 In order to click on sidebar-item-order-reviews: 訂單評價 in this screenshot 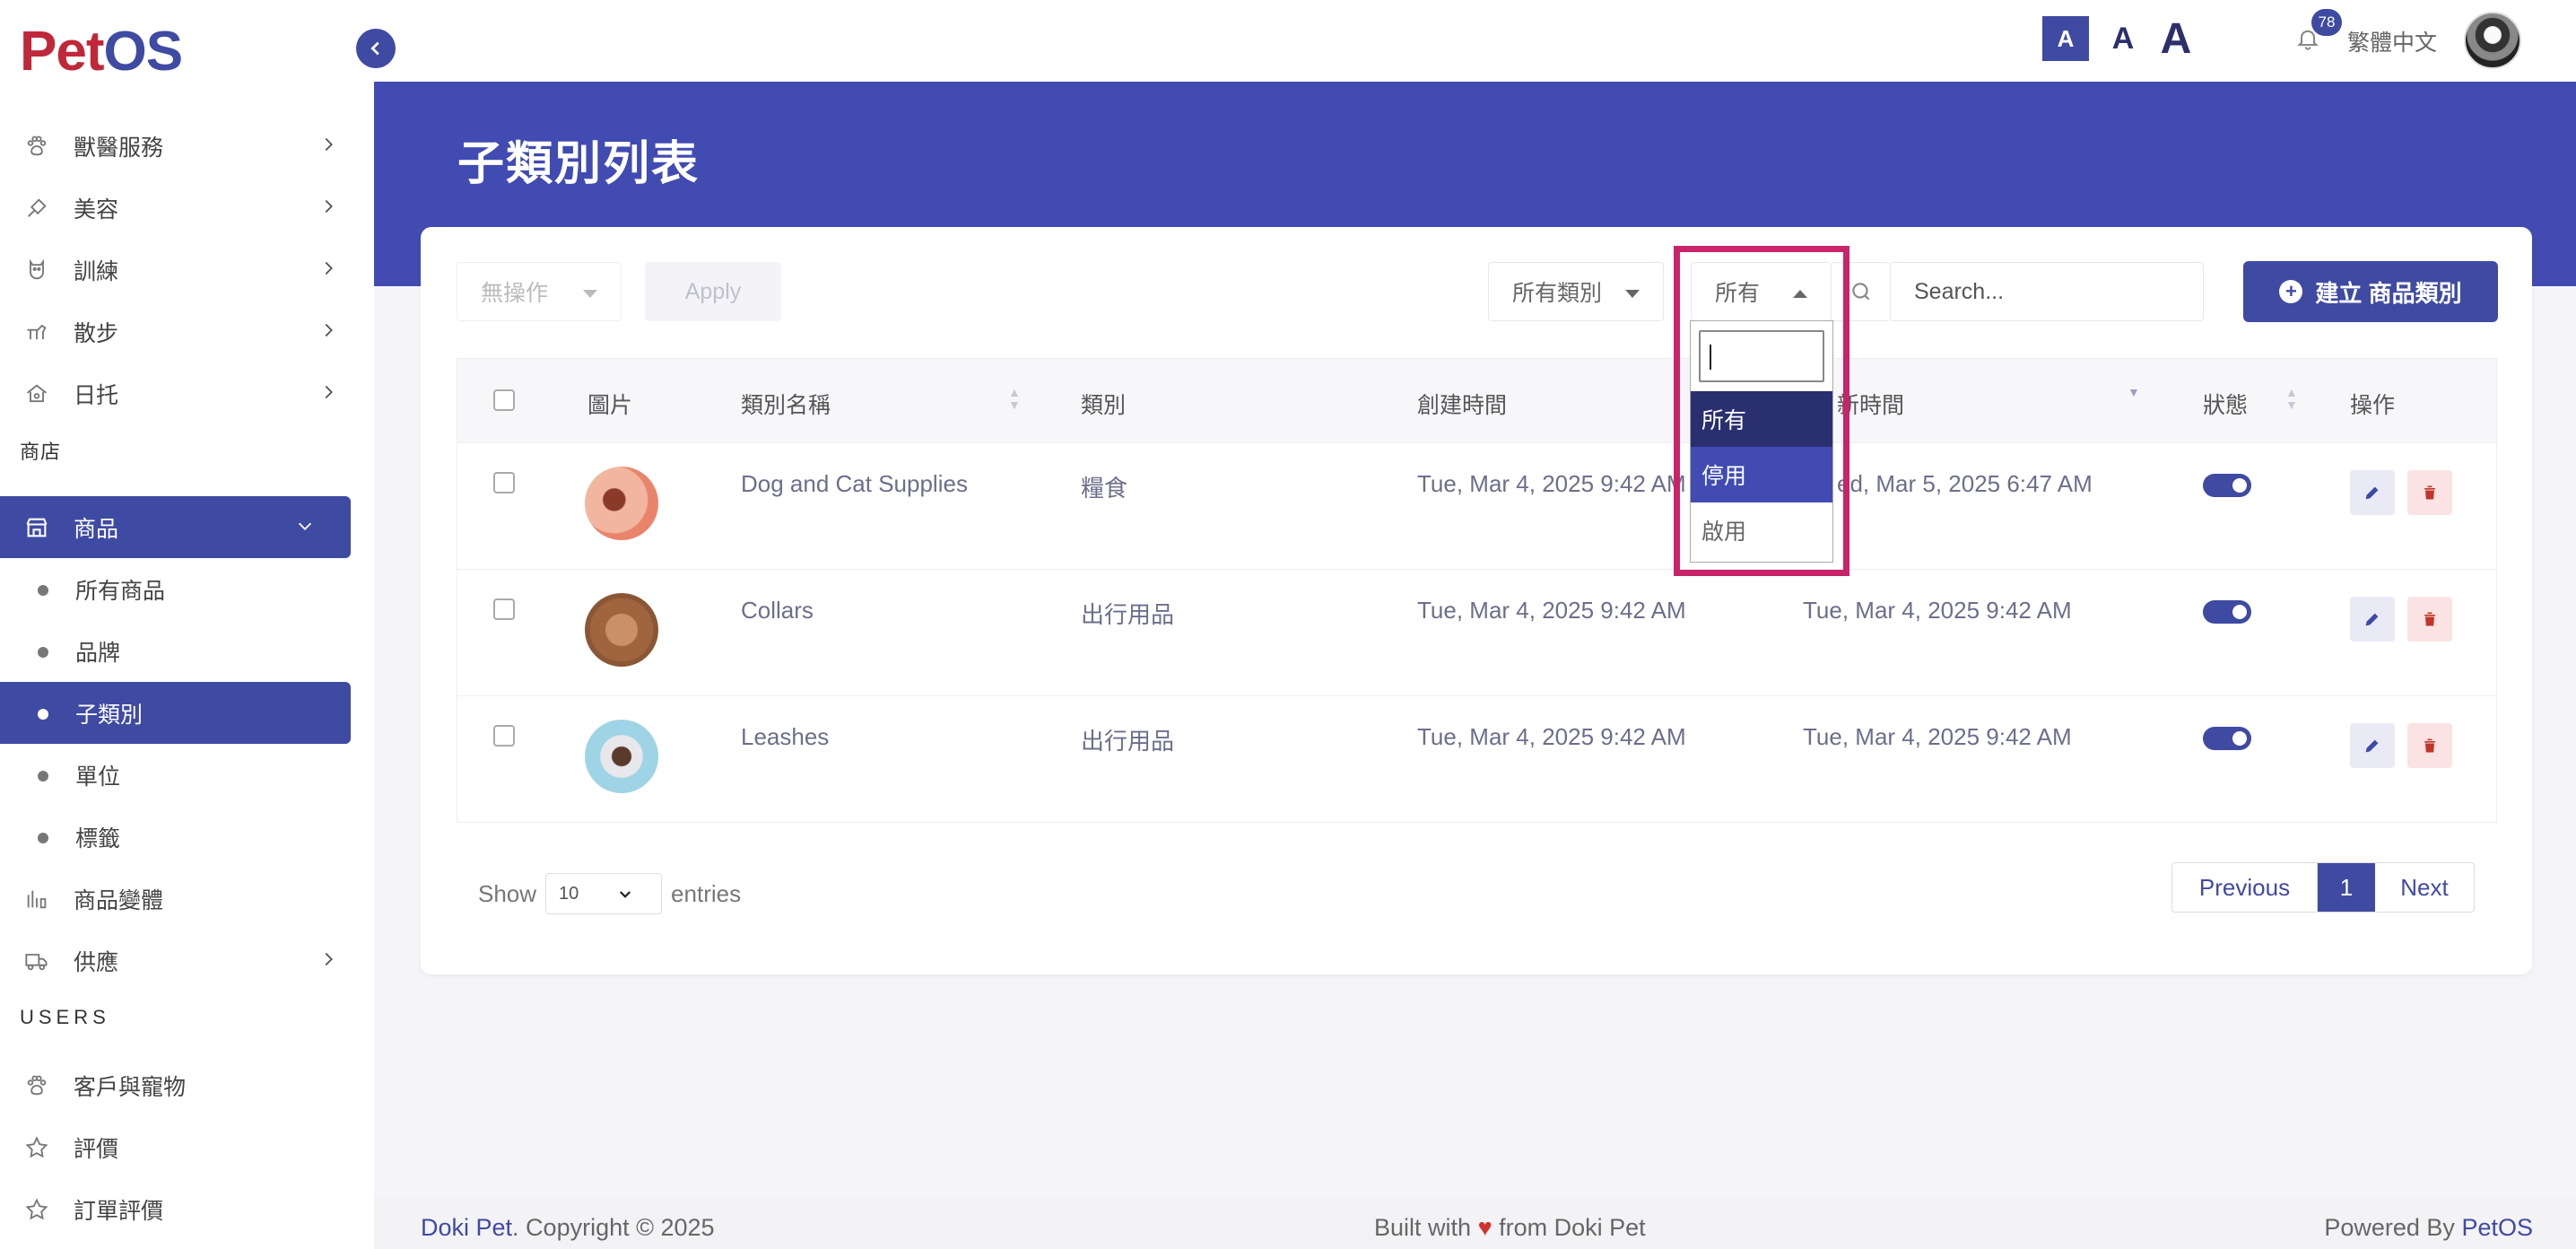, I will do `click(187, 1209)`.